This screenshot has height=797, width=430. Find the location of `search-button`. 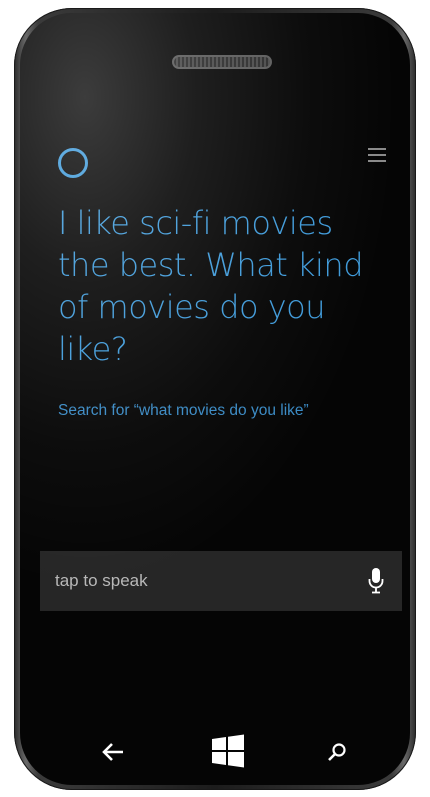

search-button is located at coordinates (337, 752).